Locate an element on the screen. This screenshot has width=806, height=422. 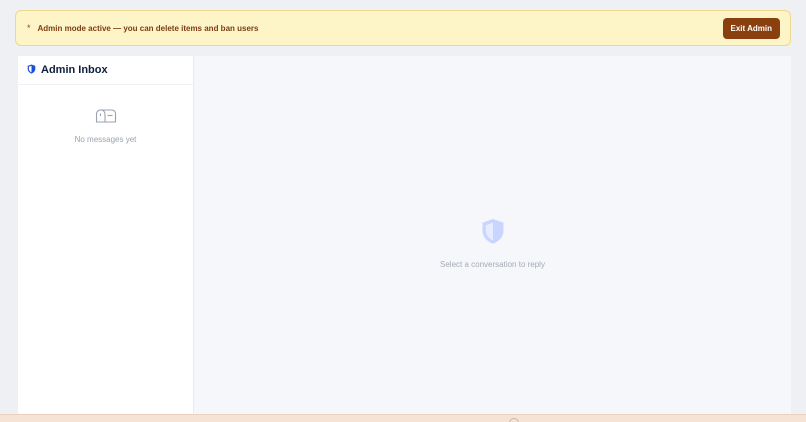
asterisk-icon: * is located at coordinates (29, 27).